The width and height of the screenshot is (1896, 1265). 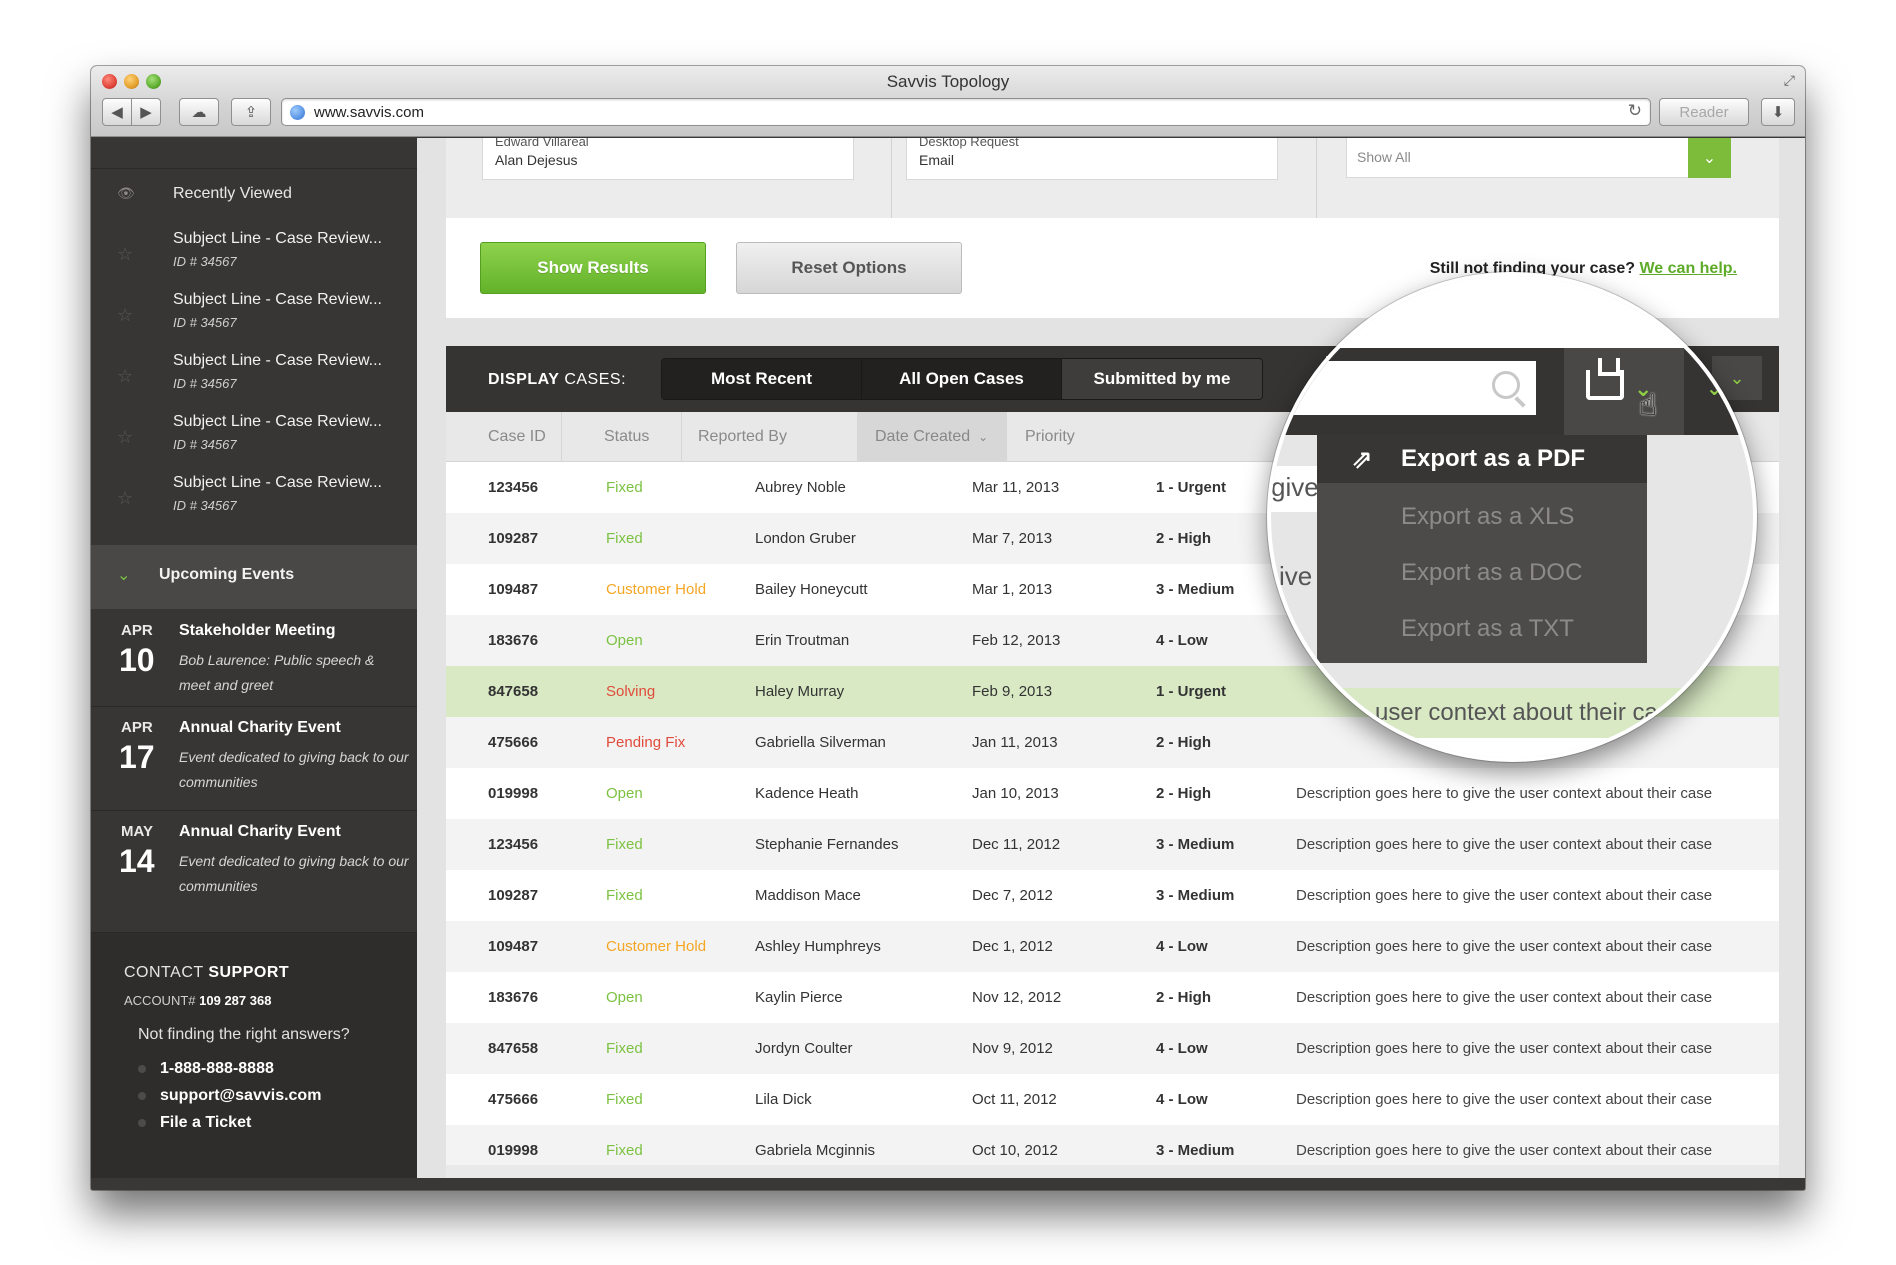 I want to click on col-priority: Priority, so click(x=1067, y=437).